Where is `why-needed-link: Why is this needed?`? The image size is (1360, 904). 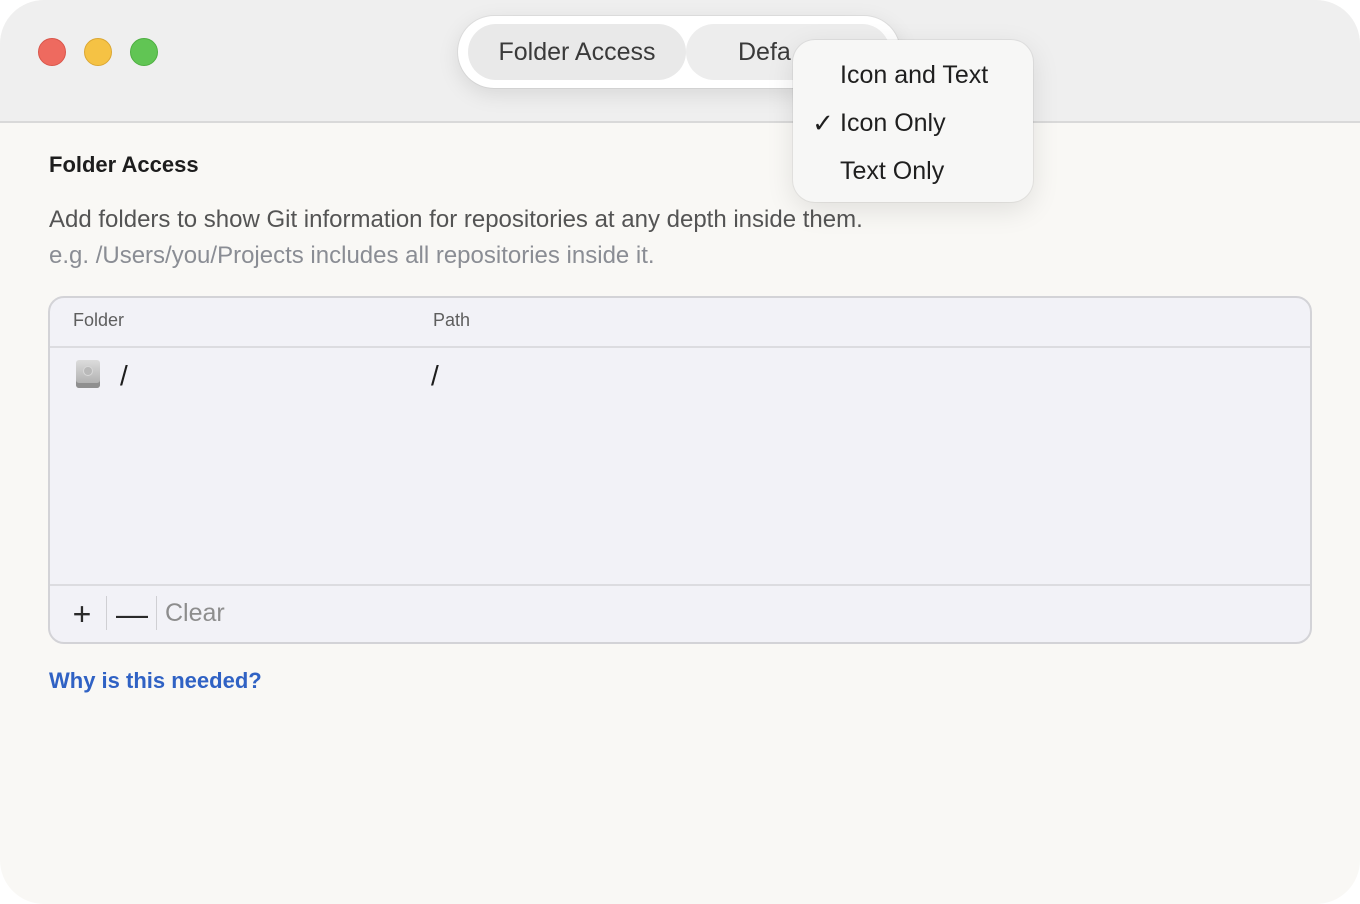 why-needed-link: Why is this needed? is located at coordinates (155, 681).